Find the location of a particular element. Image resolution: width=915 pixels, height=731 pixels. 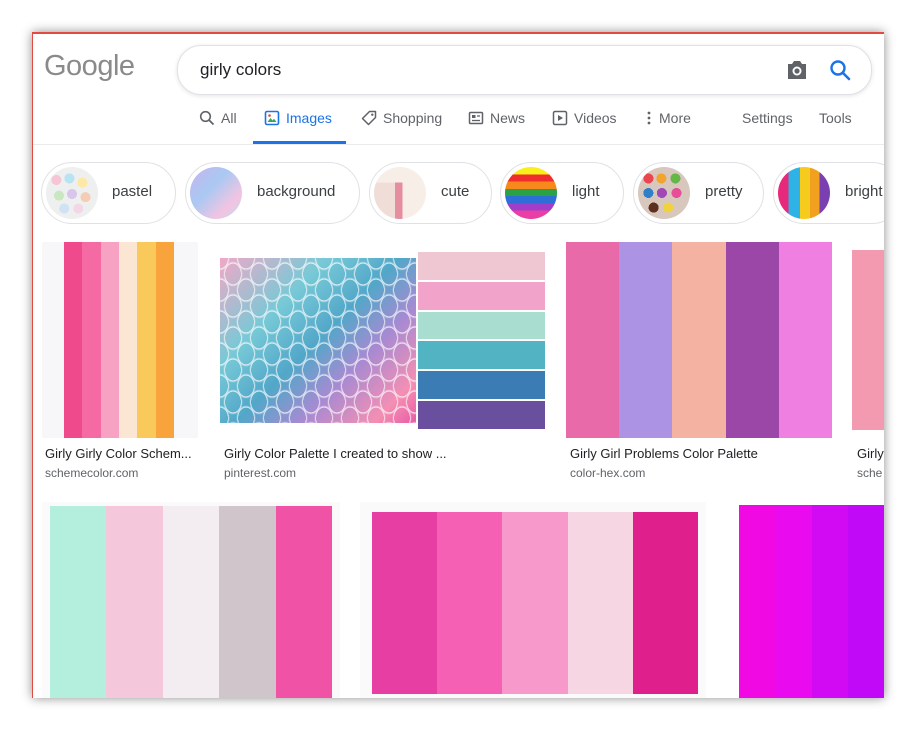

google-logo: Google is located at coordinates (89, 66).